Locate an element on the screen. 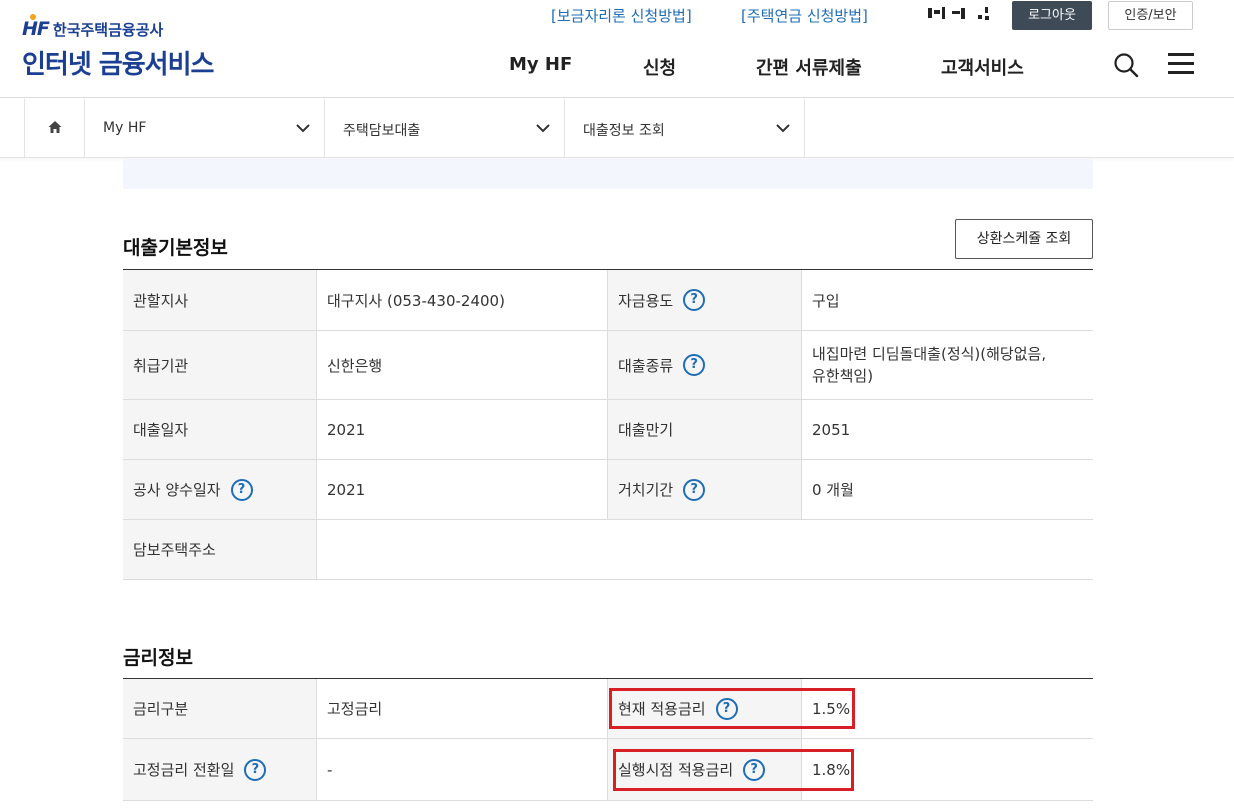 The image size is (1234, 808). fixed-rate-switch-date-header: 고정금리 전환일? is located at coordinates (219, 769).